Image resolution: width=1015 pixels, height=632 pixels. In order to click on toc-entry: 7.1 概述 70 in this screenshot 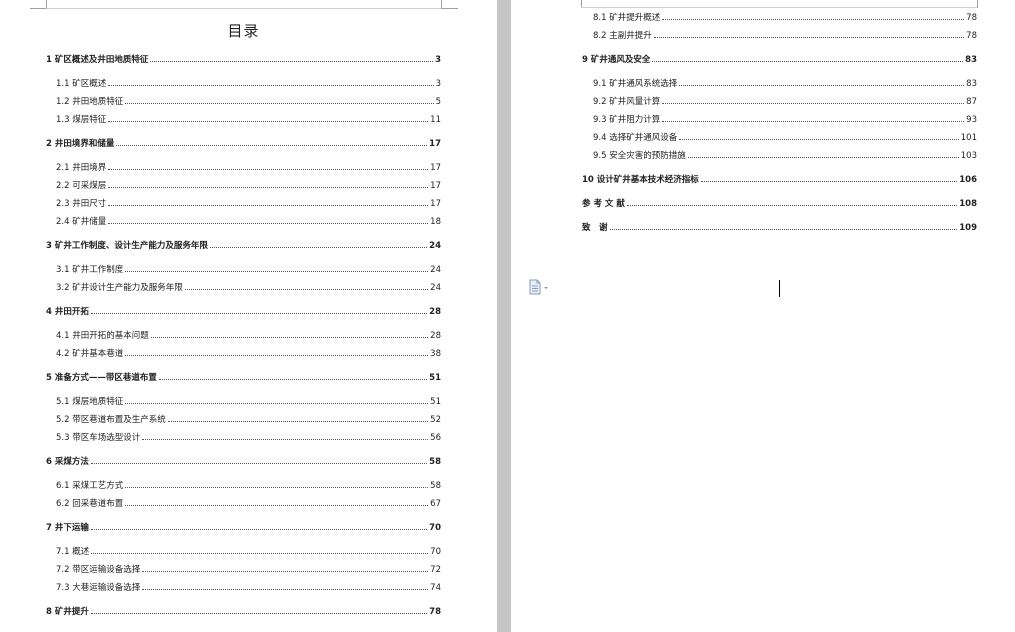, I will do `click(248, 552)`.